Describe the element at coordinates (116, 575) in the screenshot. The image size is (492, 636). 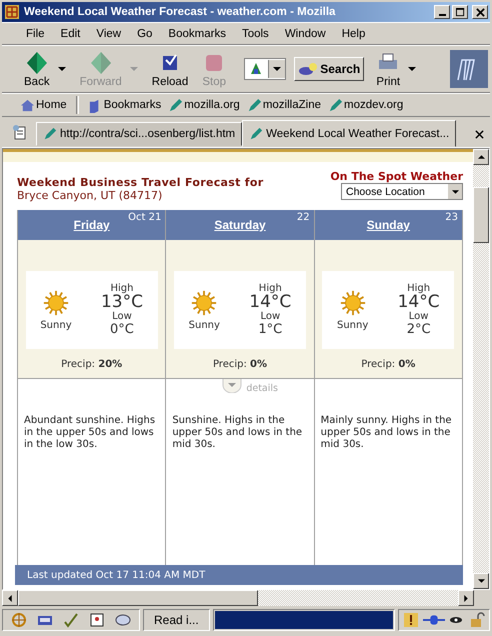
I see `last-updated-text: Last updated Oct 17 11:04 AM MDT` at that location.